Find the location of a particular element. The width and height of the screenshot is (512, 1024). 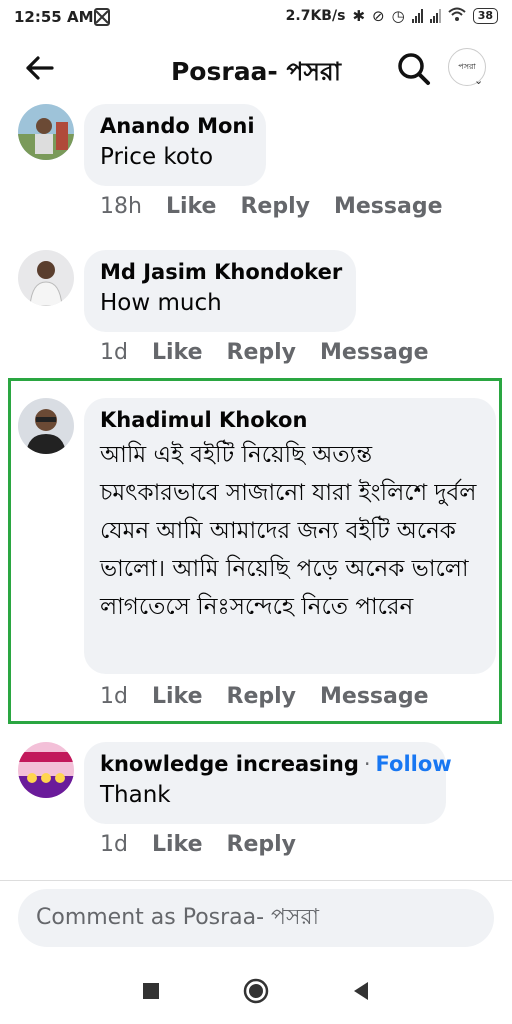

wifi-icon is located at coordinates (457, 16).